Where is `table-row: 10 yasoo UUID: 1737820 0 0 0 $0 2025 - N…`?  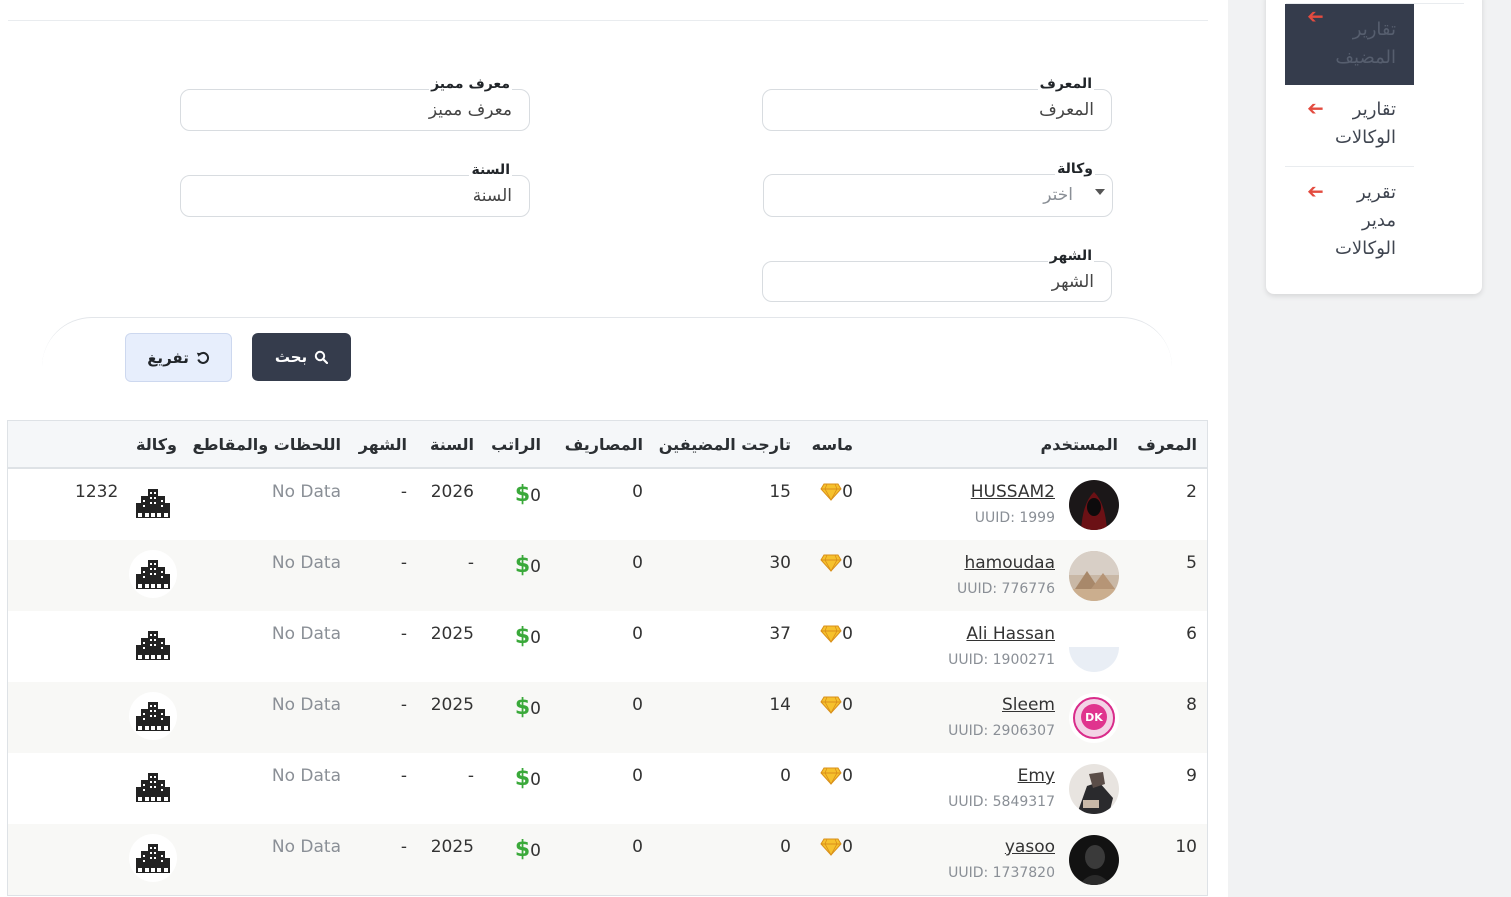 table-row: 10 yasoo UUID: 1737820 0 0 0 $0 2025 - N… is located at coordinates (607, 859).